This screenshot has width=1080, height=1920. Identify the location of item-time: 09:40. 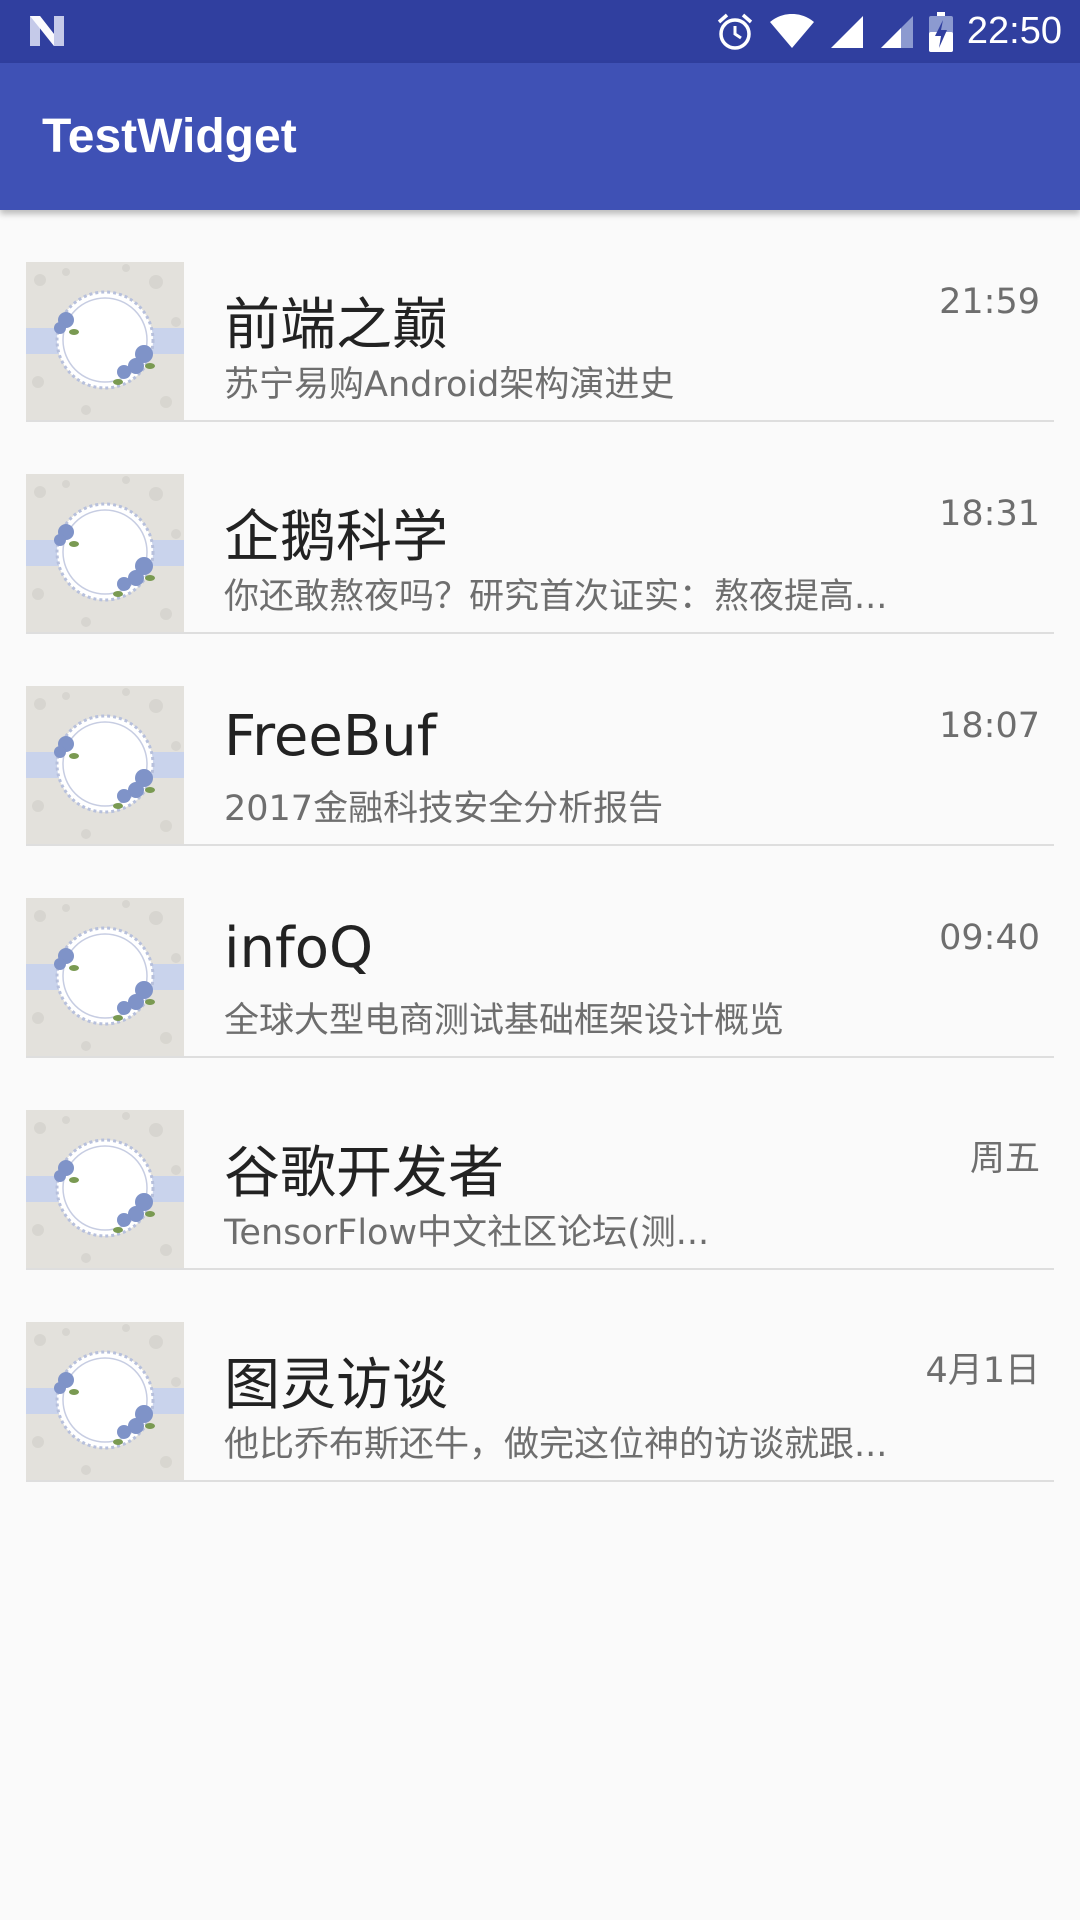
(989, 938).